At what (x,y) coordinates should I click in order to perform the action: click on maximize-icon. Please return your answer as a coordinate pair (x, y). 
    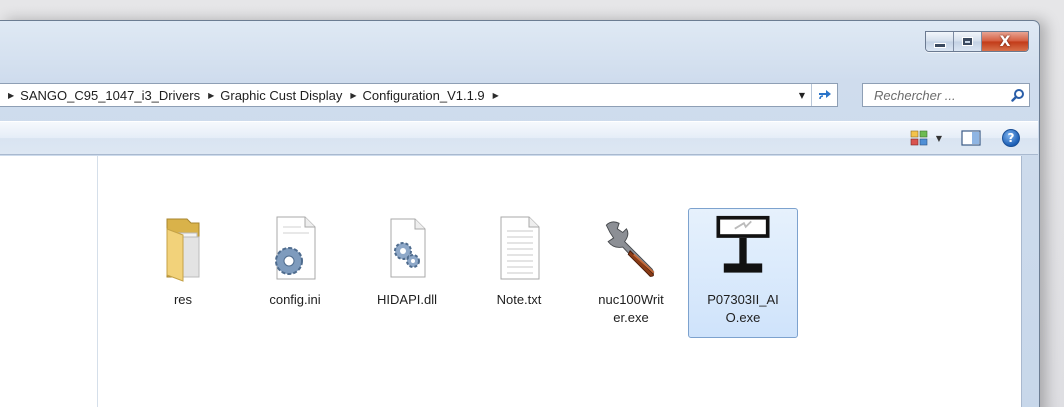
    Looking at the image, I should click on (967, 41).